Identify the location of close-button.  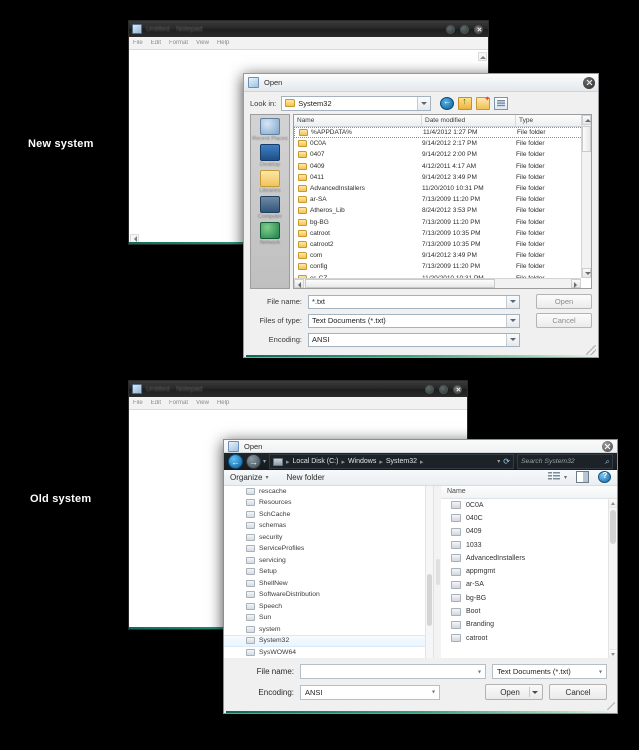
(457, 389).